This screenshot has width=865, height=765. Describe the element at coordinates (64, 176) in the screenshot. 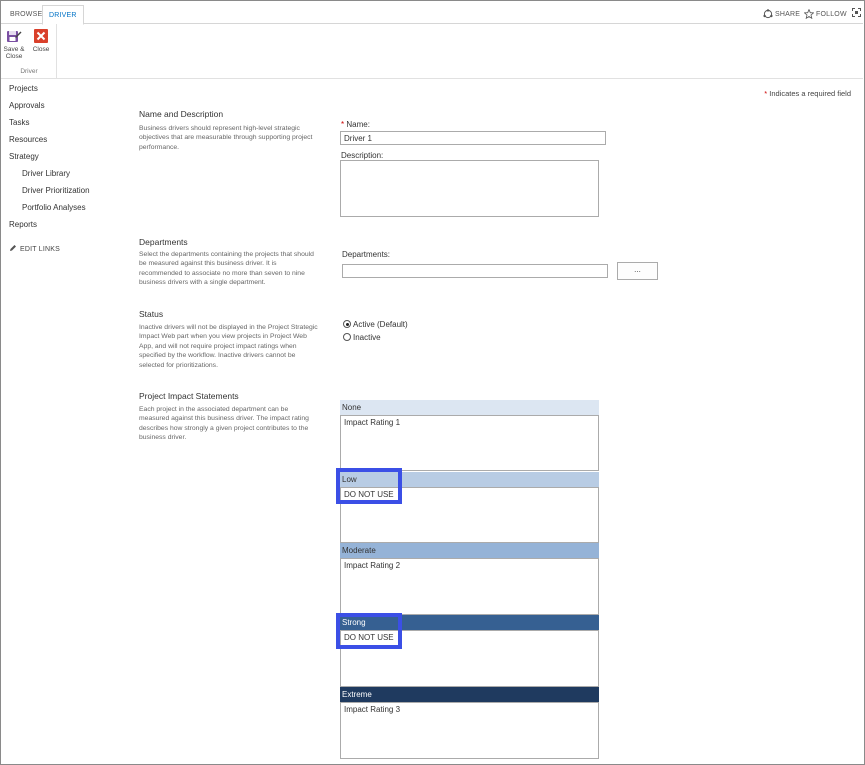

I see `nav-item-driver-library: Driver Library` at that location.